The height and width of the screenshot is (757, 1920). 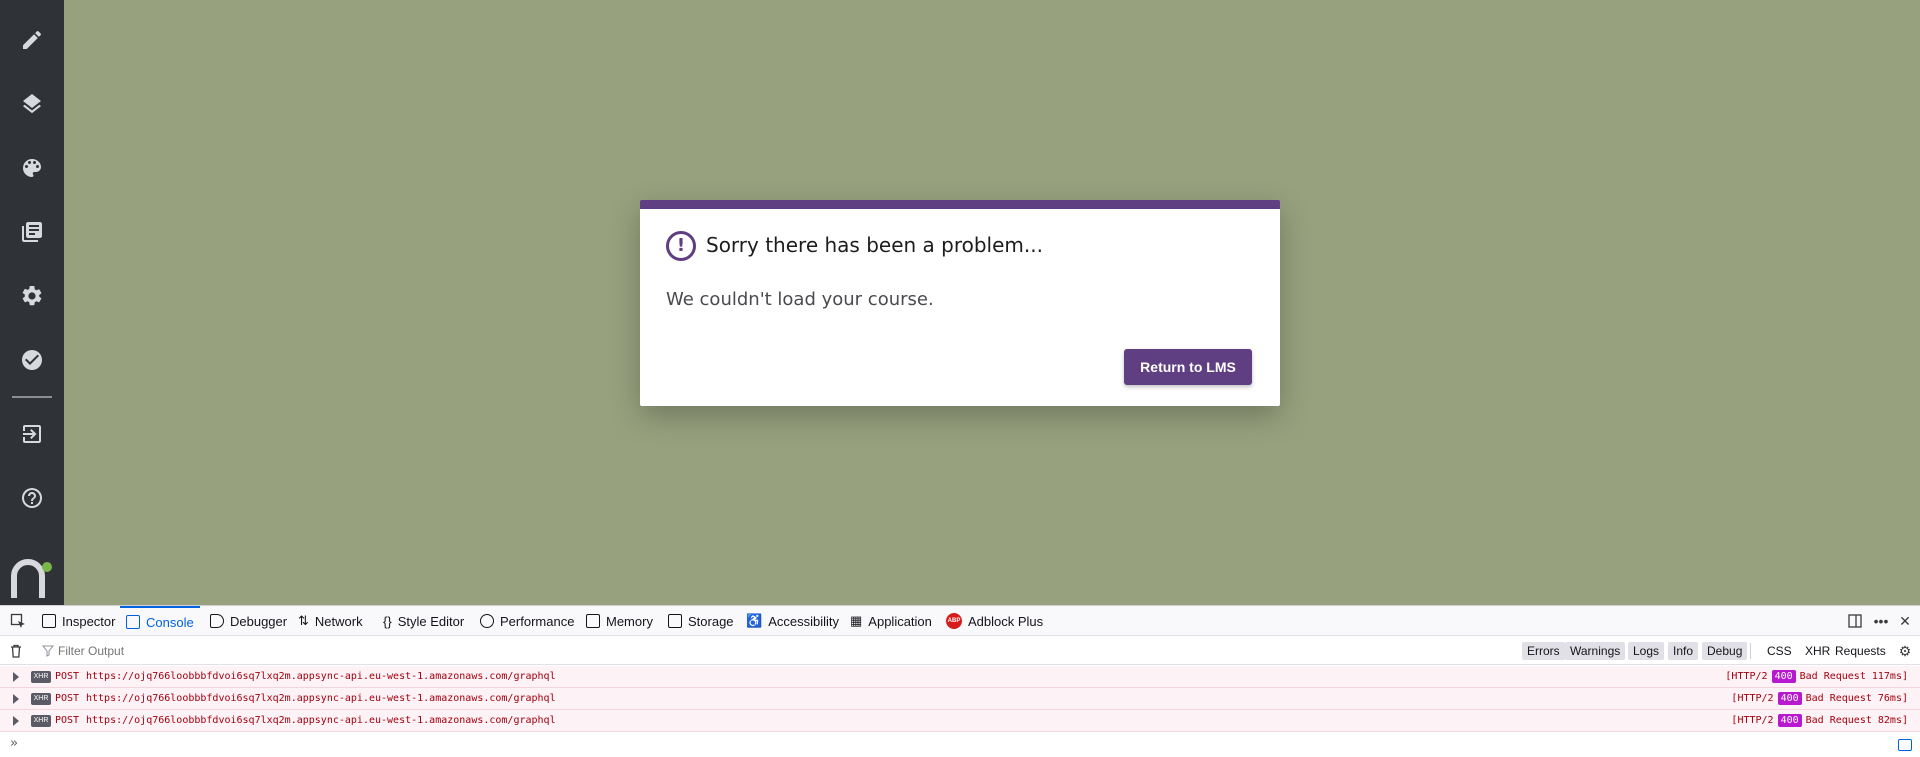 What do you see at coordinates (1905, 651) in the screenshot?
I see `settings-gear-icon: ⚙` at bounding box center [1905, 651].